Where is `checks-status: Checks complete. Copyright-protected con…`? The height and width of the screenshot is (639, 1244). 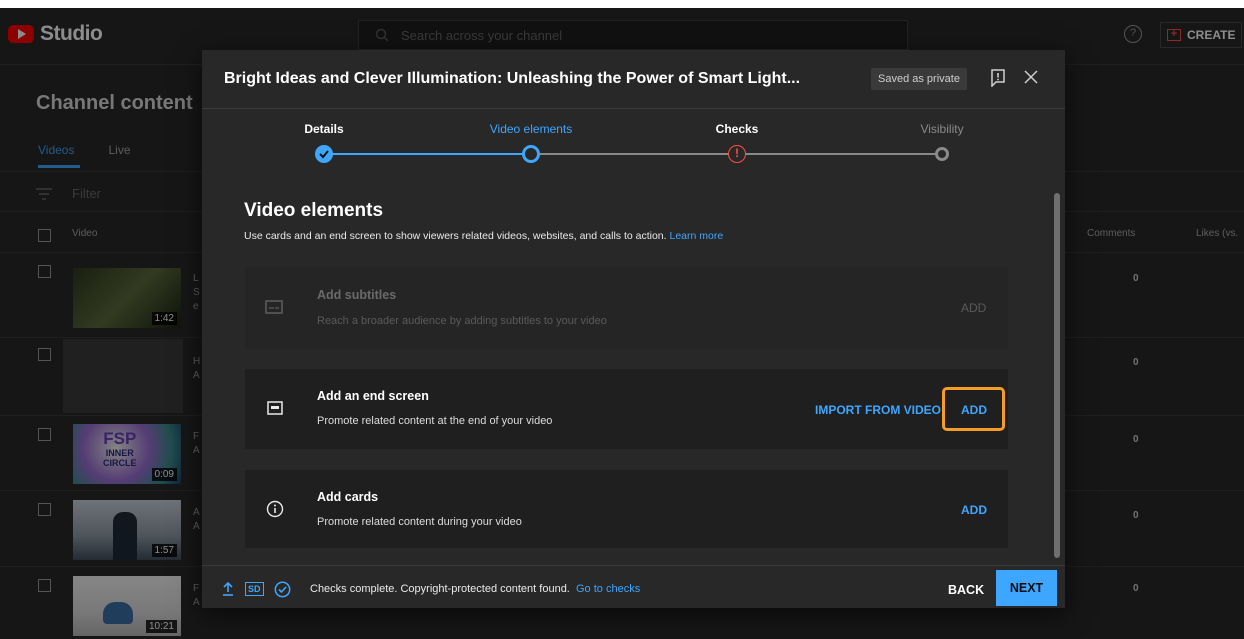
checks-status: Checks complete. Copyright-protected con… is located at coordinates (475, 589).